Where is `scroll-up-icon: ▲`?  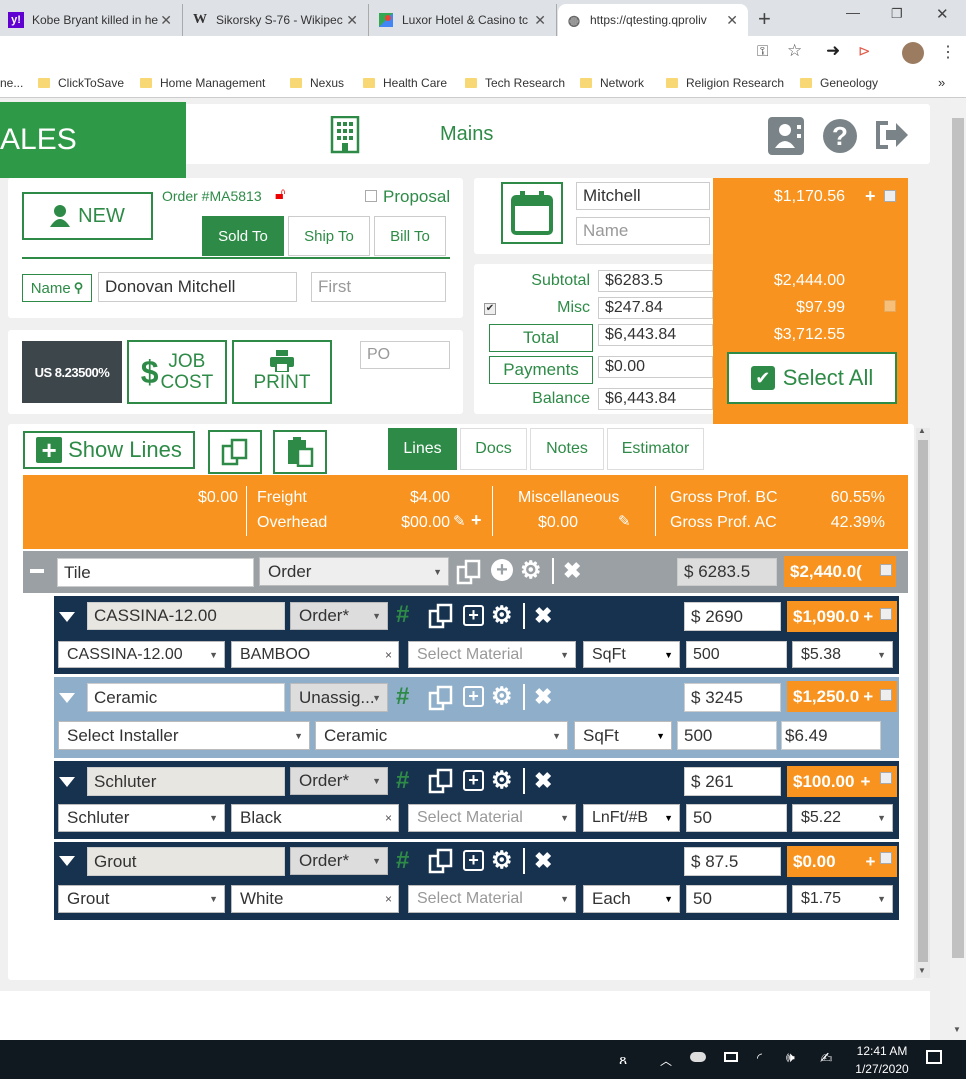 scroll-up-icon: ▲ is located at coordinates (922, 430).